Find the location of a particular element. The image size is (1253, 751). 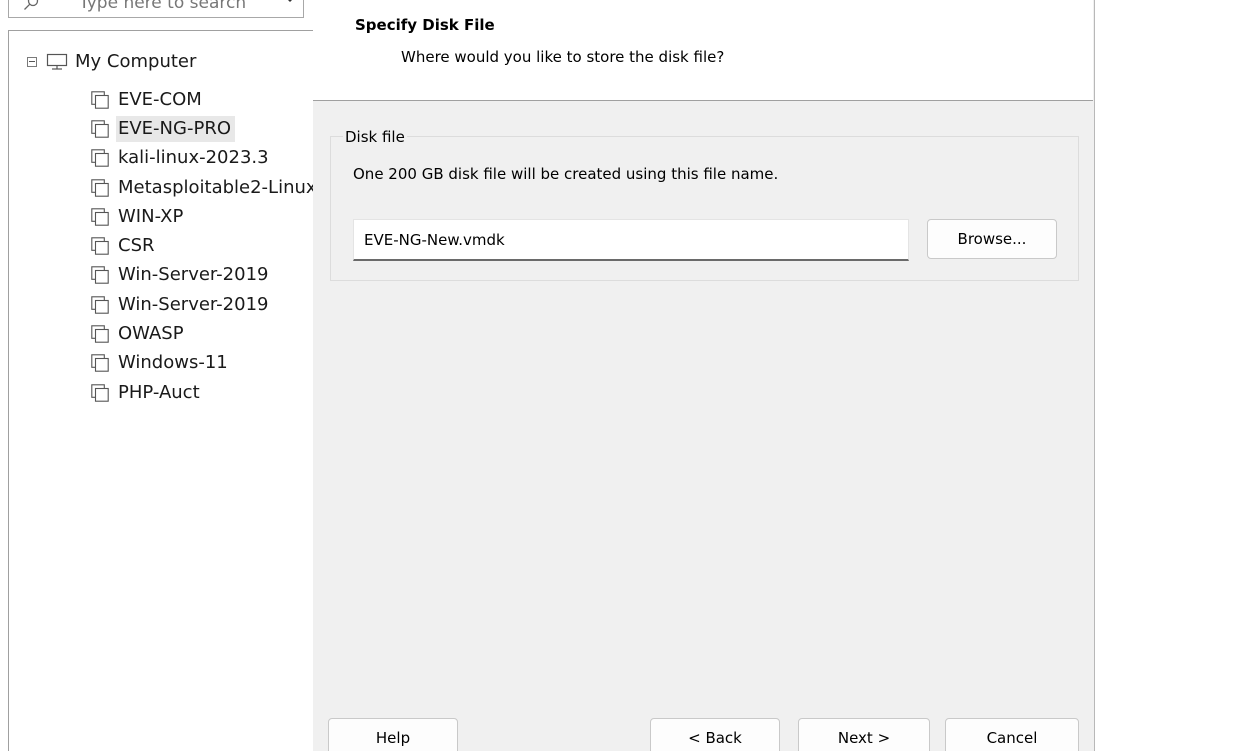

wizard-title: Specify Disk File is located at coordinates (425, 25).